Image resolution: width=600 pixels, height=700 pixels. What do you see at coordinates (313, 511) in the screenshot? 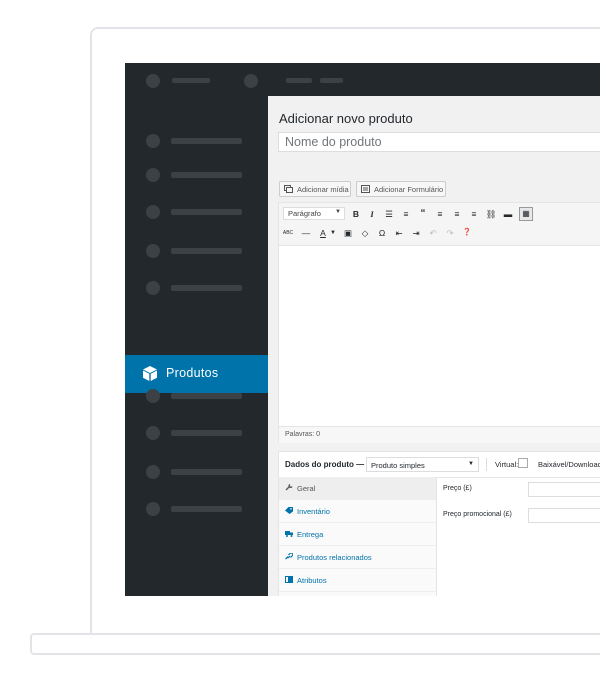
I see `tab-label: Inventário` at bounding box center [313, 511].